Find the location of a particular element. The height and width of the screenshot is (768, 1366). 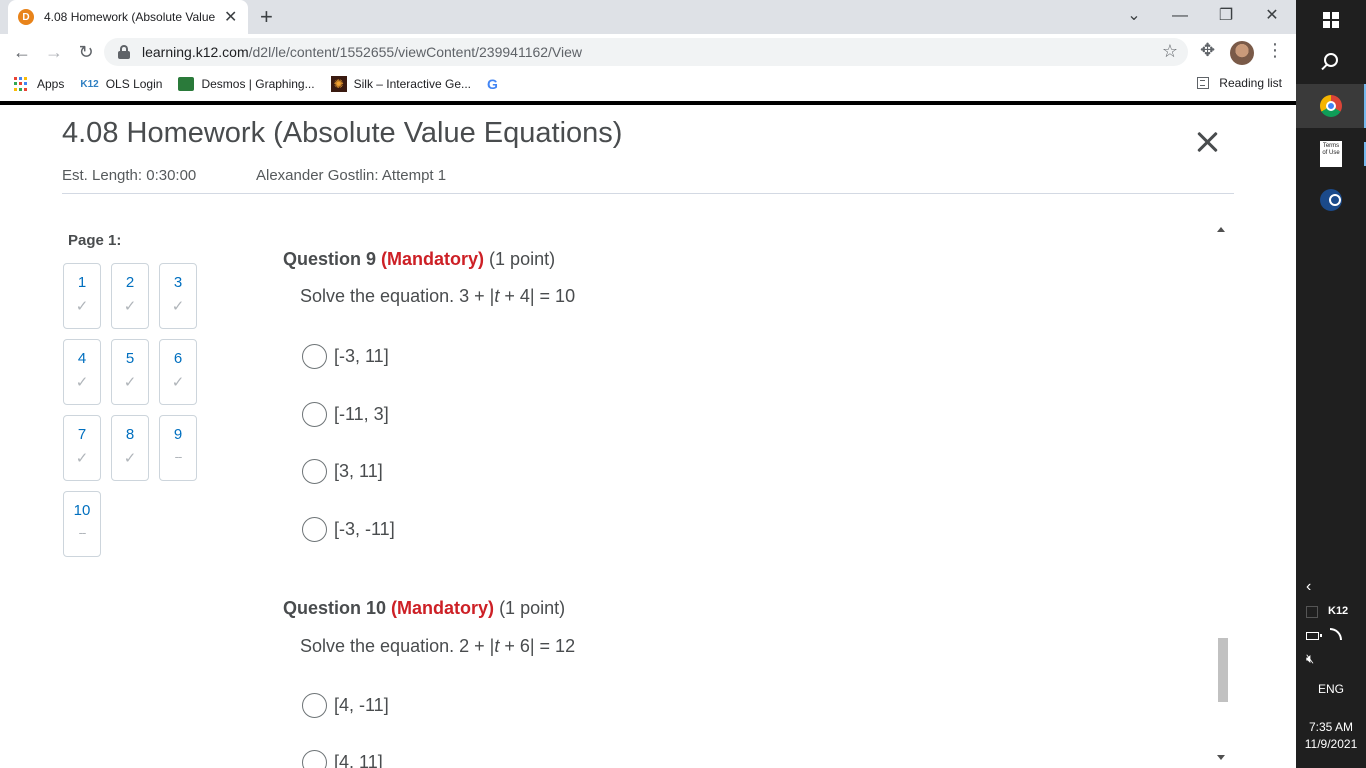

d2l-favicon-icon: D is located at coordinates (26, 17).